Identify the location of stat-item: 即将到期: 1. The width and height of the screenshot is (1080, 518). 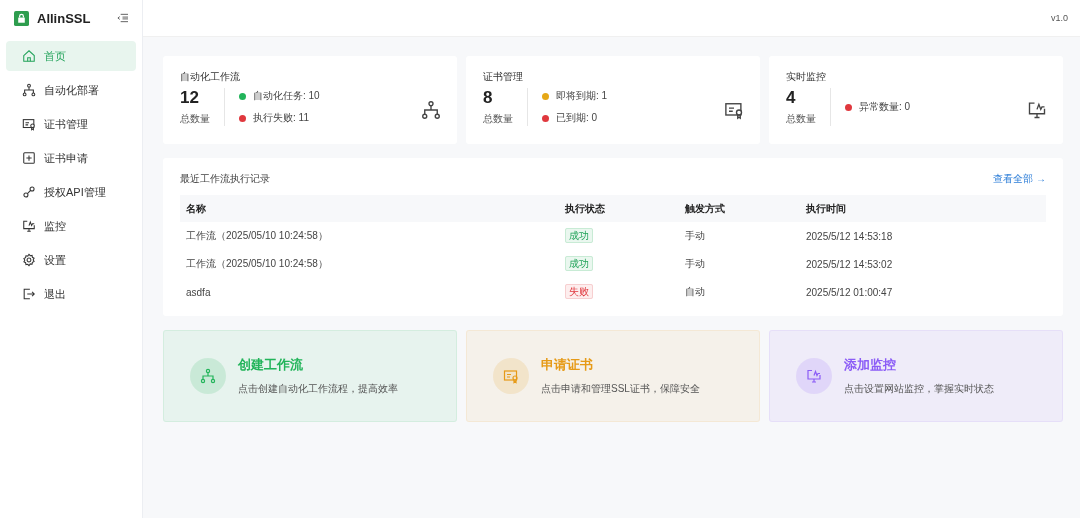
(582, 96).